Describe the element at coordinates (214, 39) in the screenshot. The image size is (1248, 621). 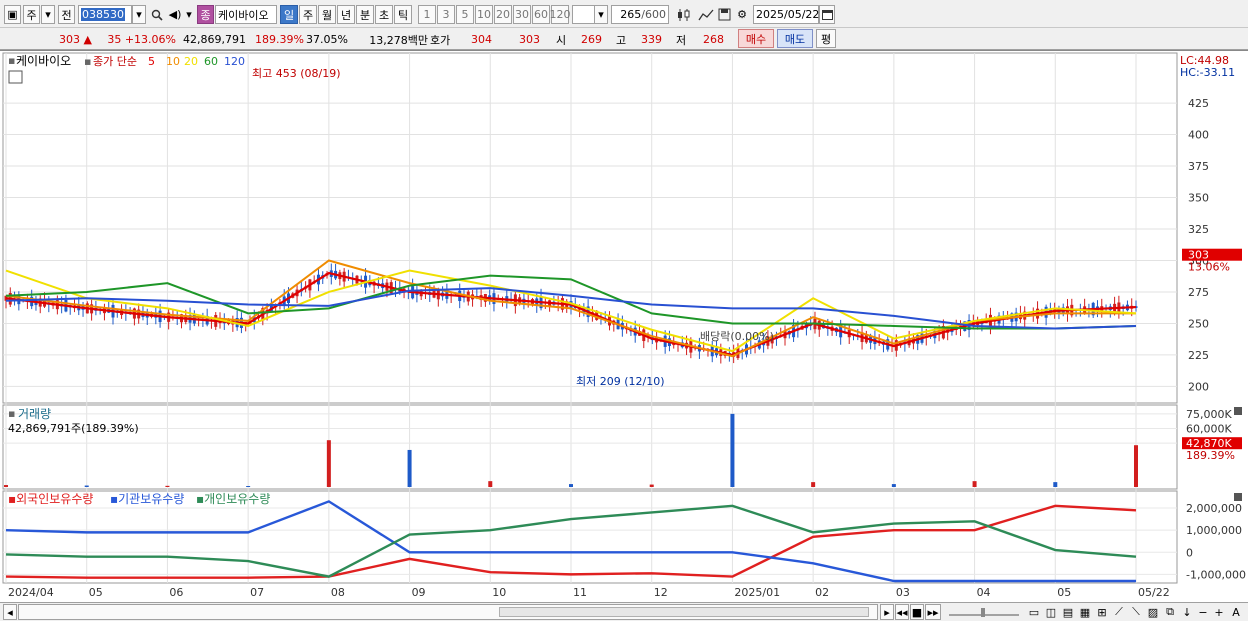
I see `volume-value: 42,869,791` at that location.